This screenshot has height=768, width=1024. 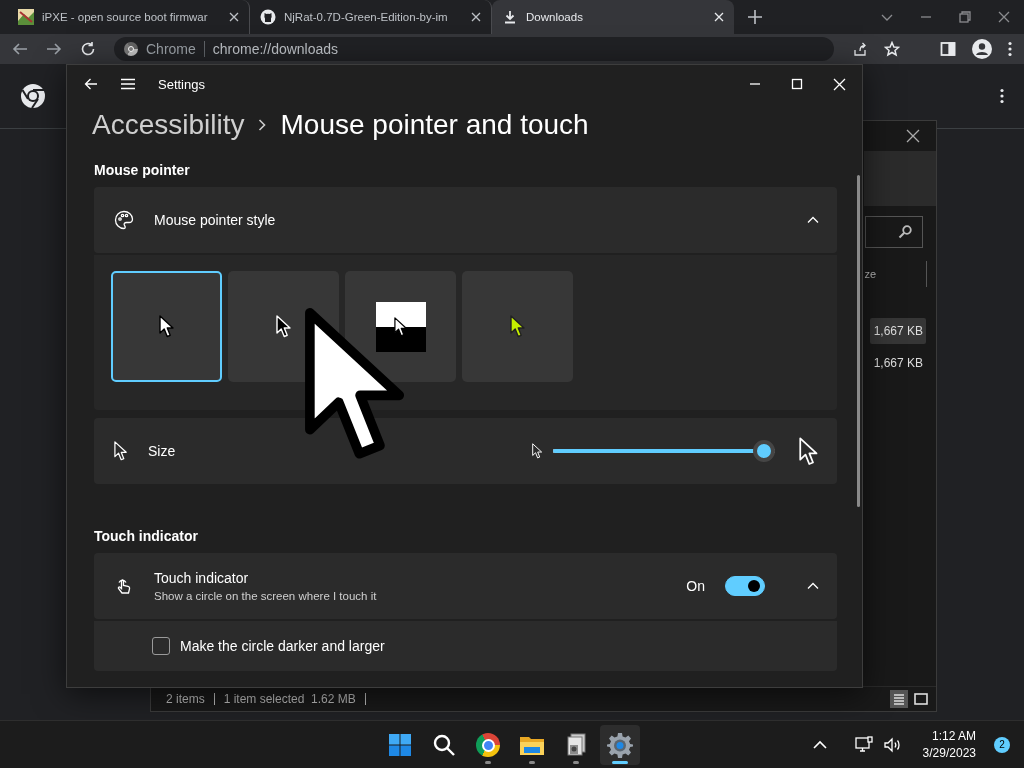 What do you see at coordinates (262, 125) in the screenshot?
I see `chevron-right-icon` at bounding box center [262, 125].